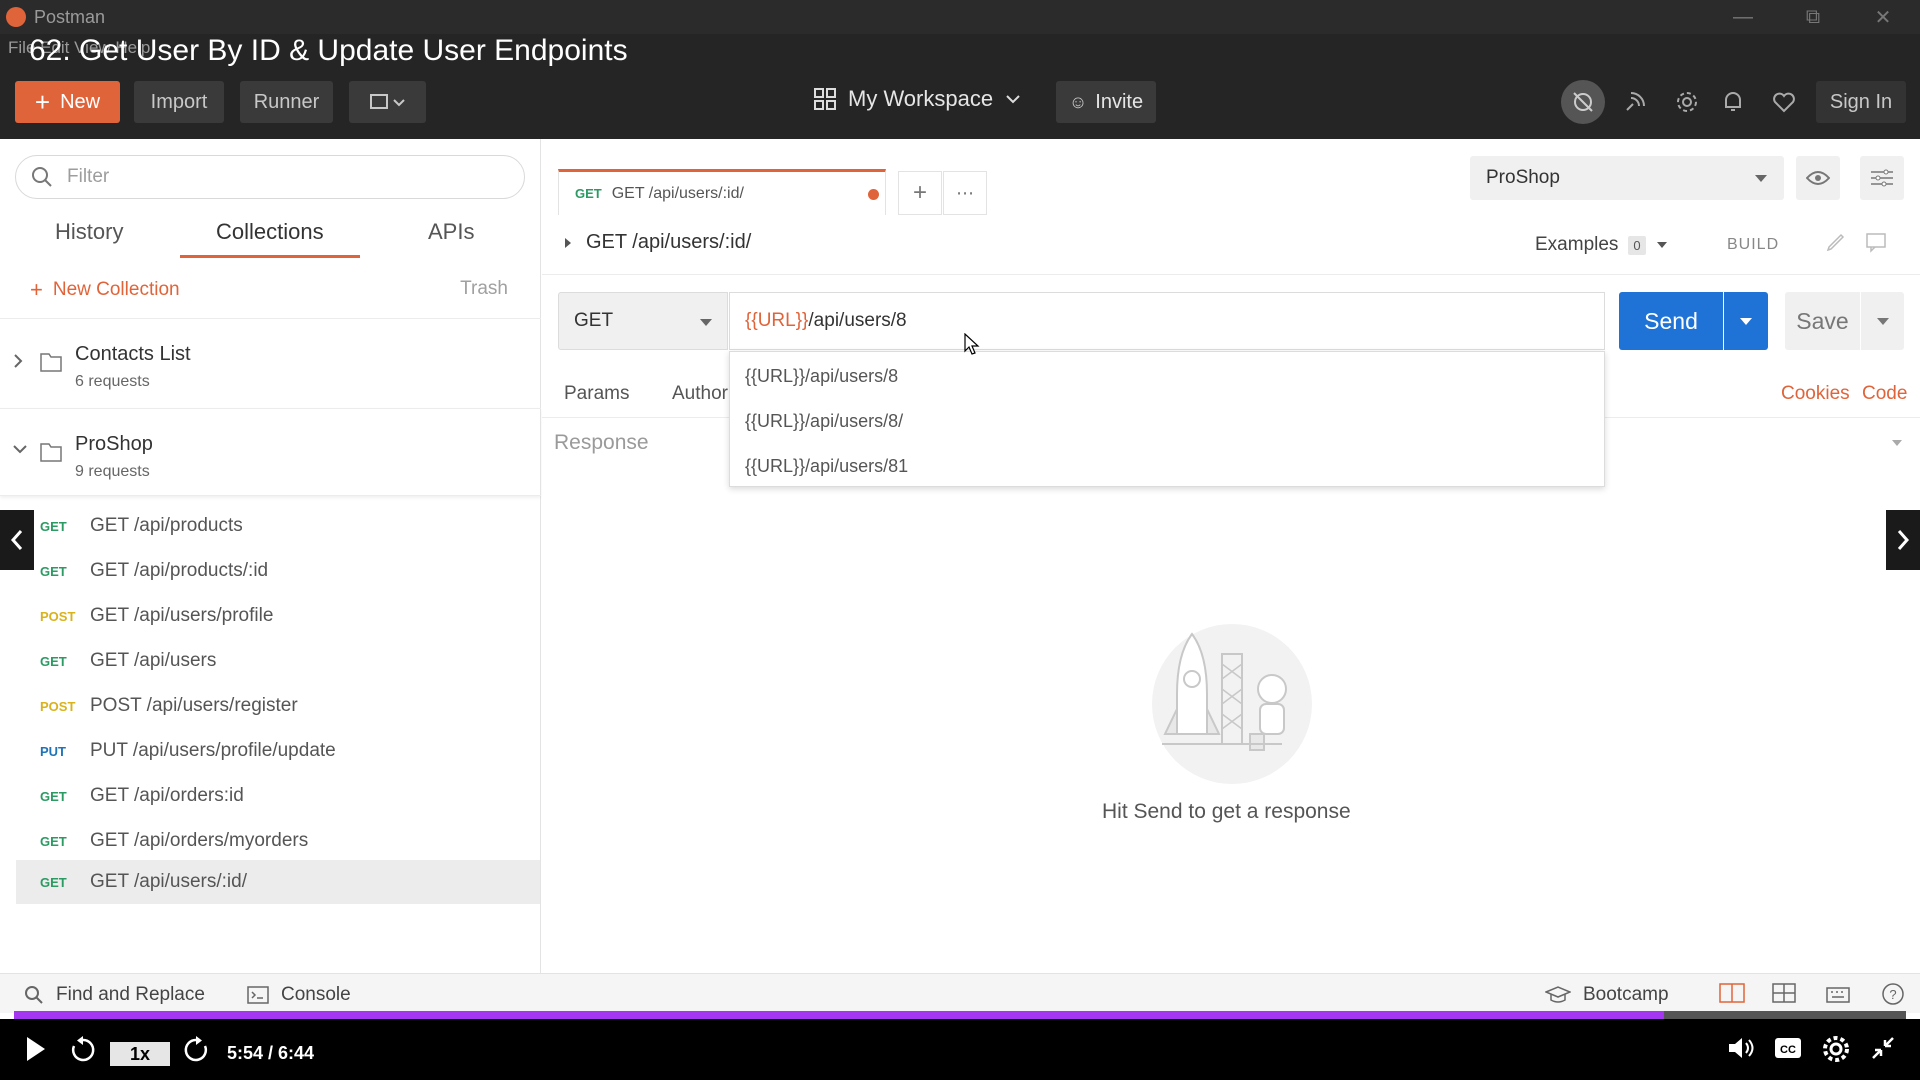 The width and height of the screenshot is (1920, 1080). What do you see at coordinates (1583, 102) in the screenshot?
I see `sync-icon` at bounding box center [1583, 102].